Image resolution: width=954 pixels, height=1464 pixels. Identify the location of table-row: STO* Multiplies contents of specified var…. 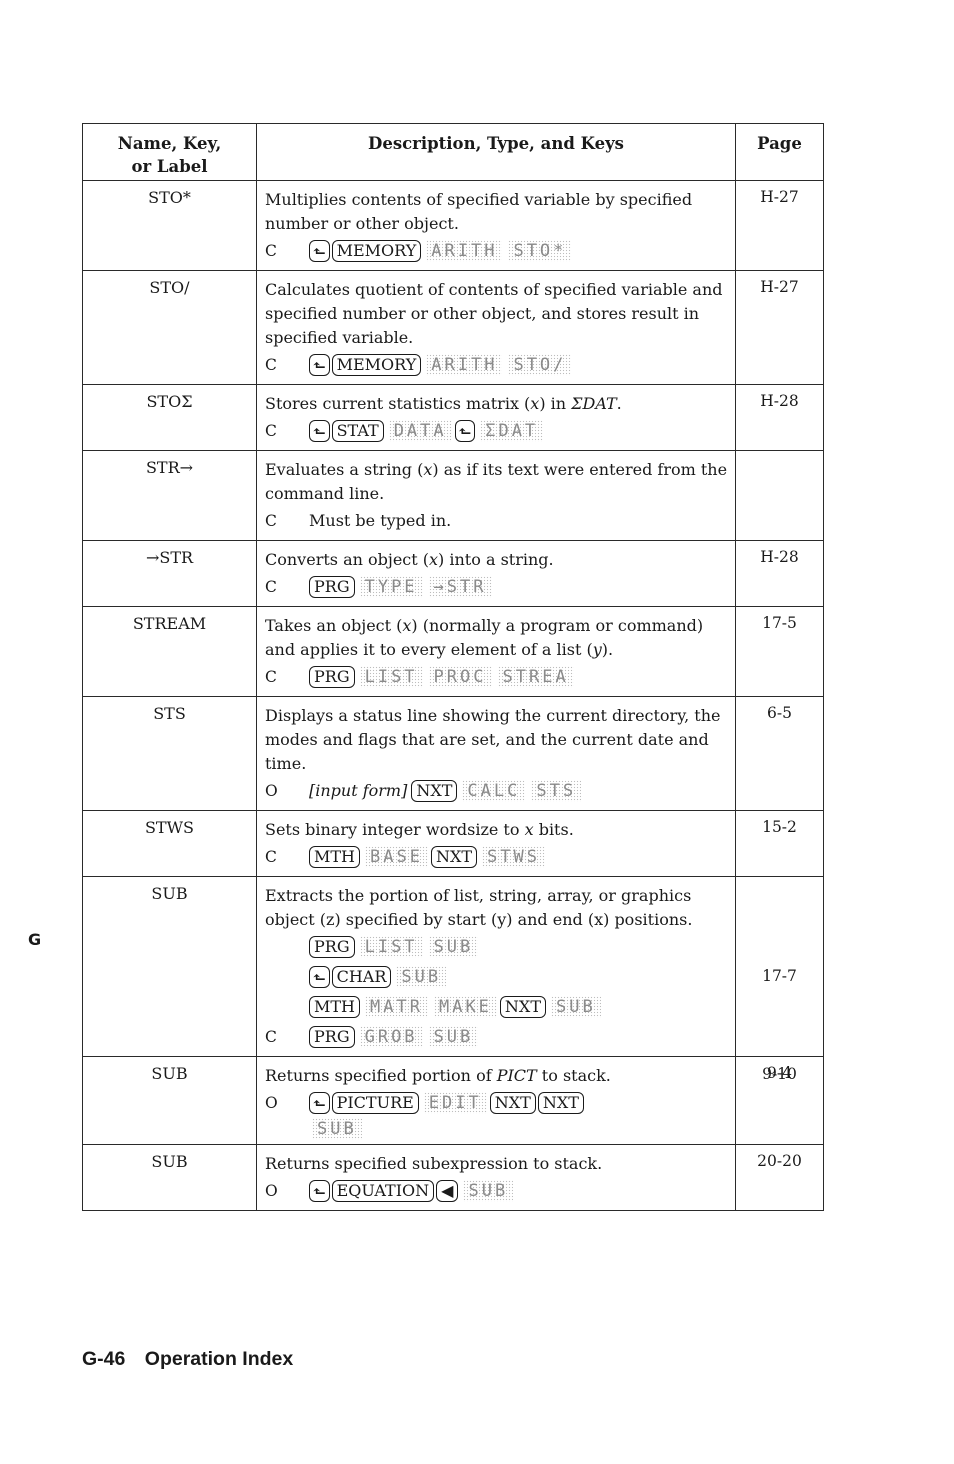
(453, 225).